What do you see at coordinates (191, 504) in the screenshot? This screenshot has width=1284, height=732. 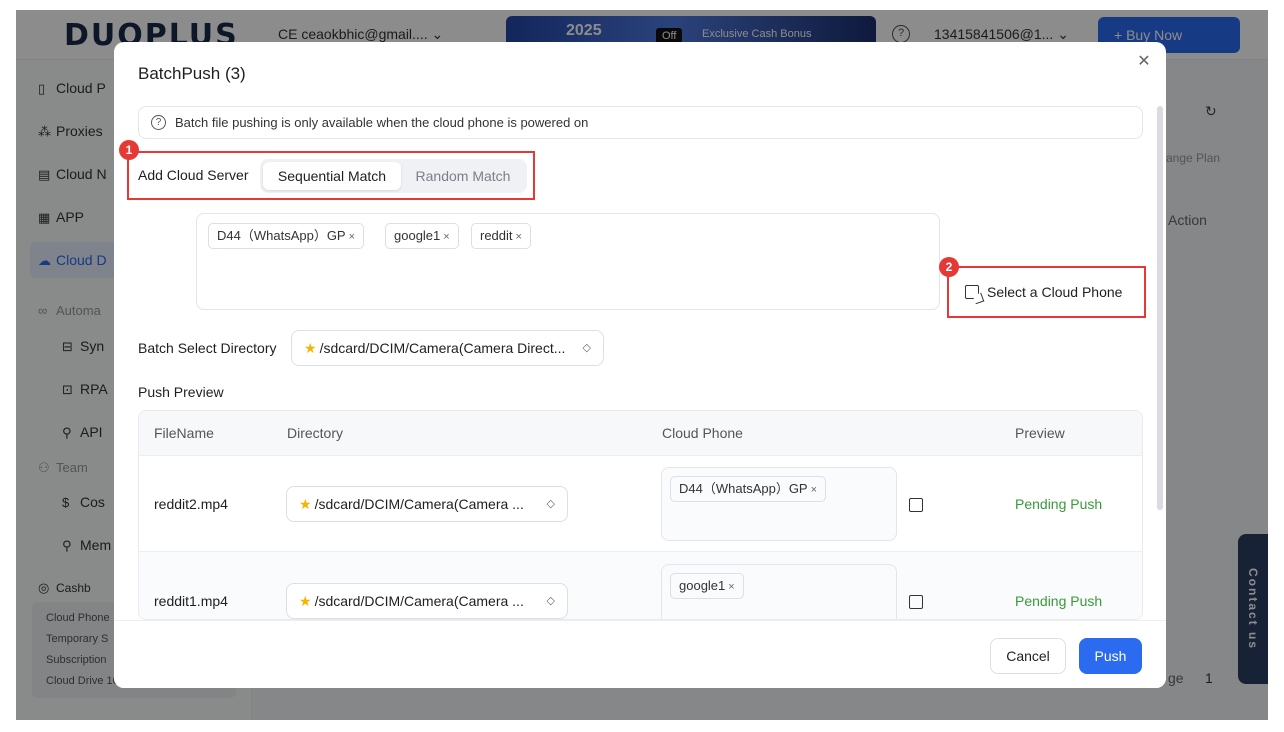 I see `file-name: reddit2.mp4` at bounding box center [191, 504].